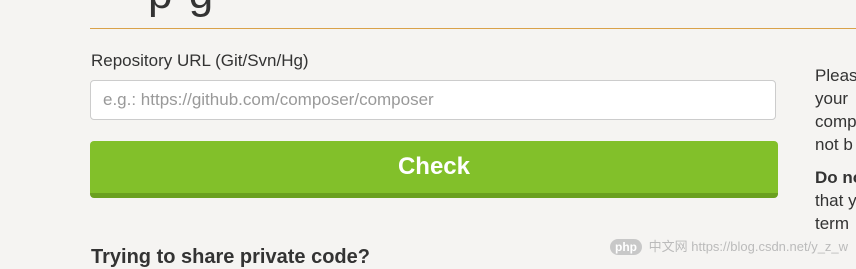 Image resolution: width=856 pixels, height=269 pixels. Describe the element at coordinates (832, 223) in the screenshot. I see `sidebar-line: term` at that location.